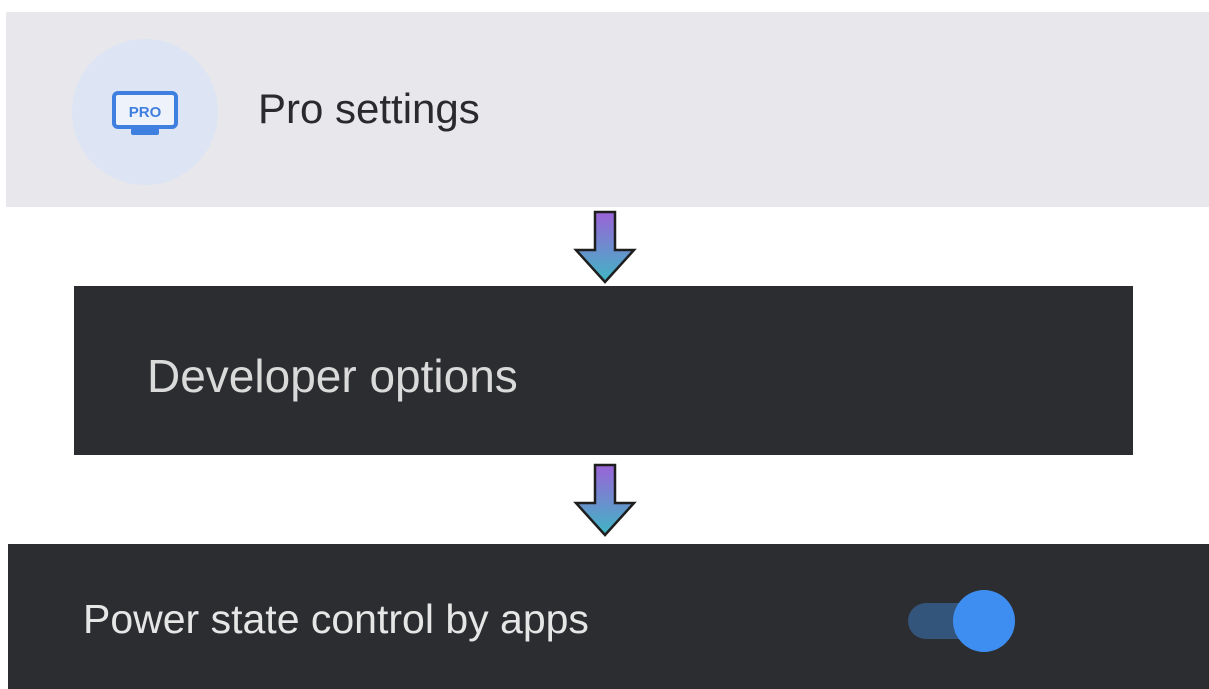 This screenshot has width=1209, height=689. I want to click on pro-icon-text: PRO, so click(145, 112).